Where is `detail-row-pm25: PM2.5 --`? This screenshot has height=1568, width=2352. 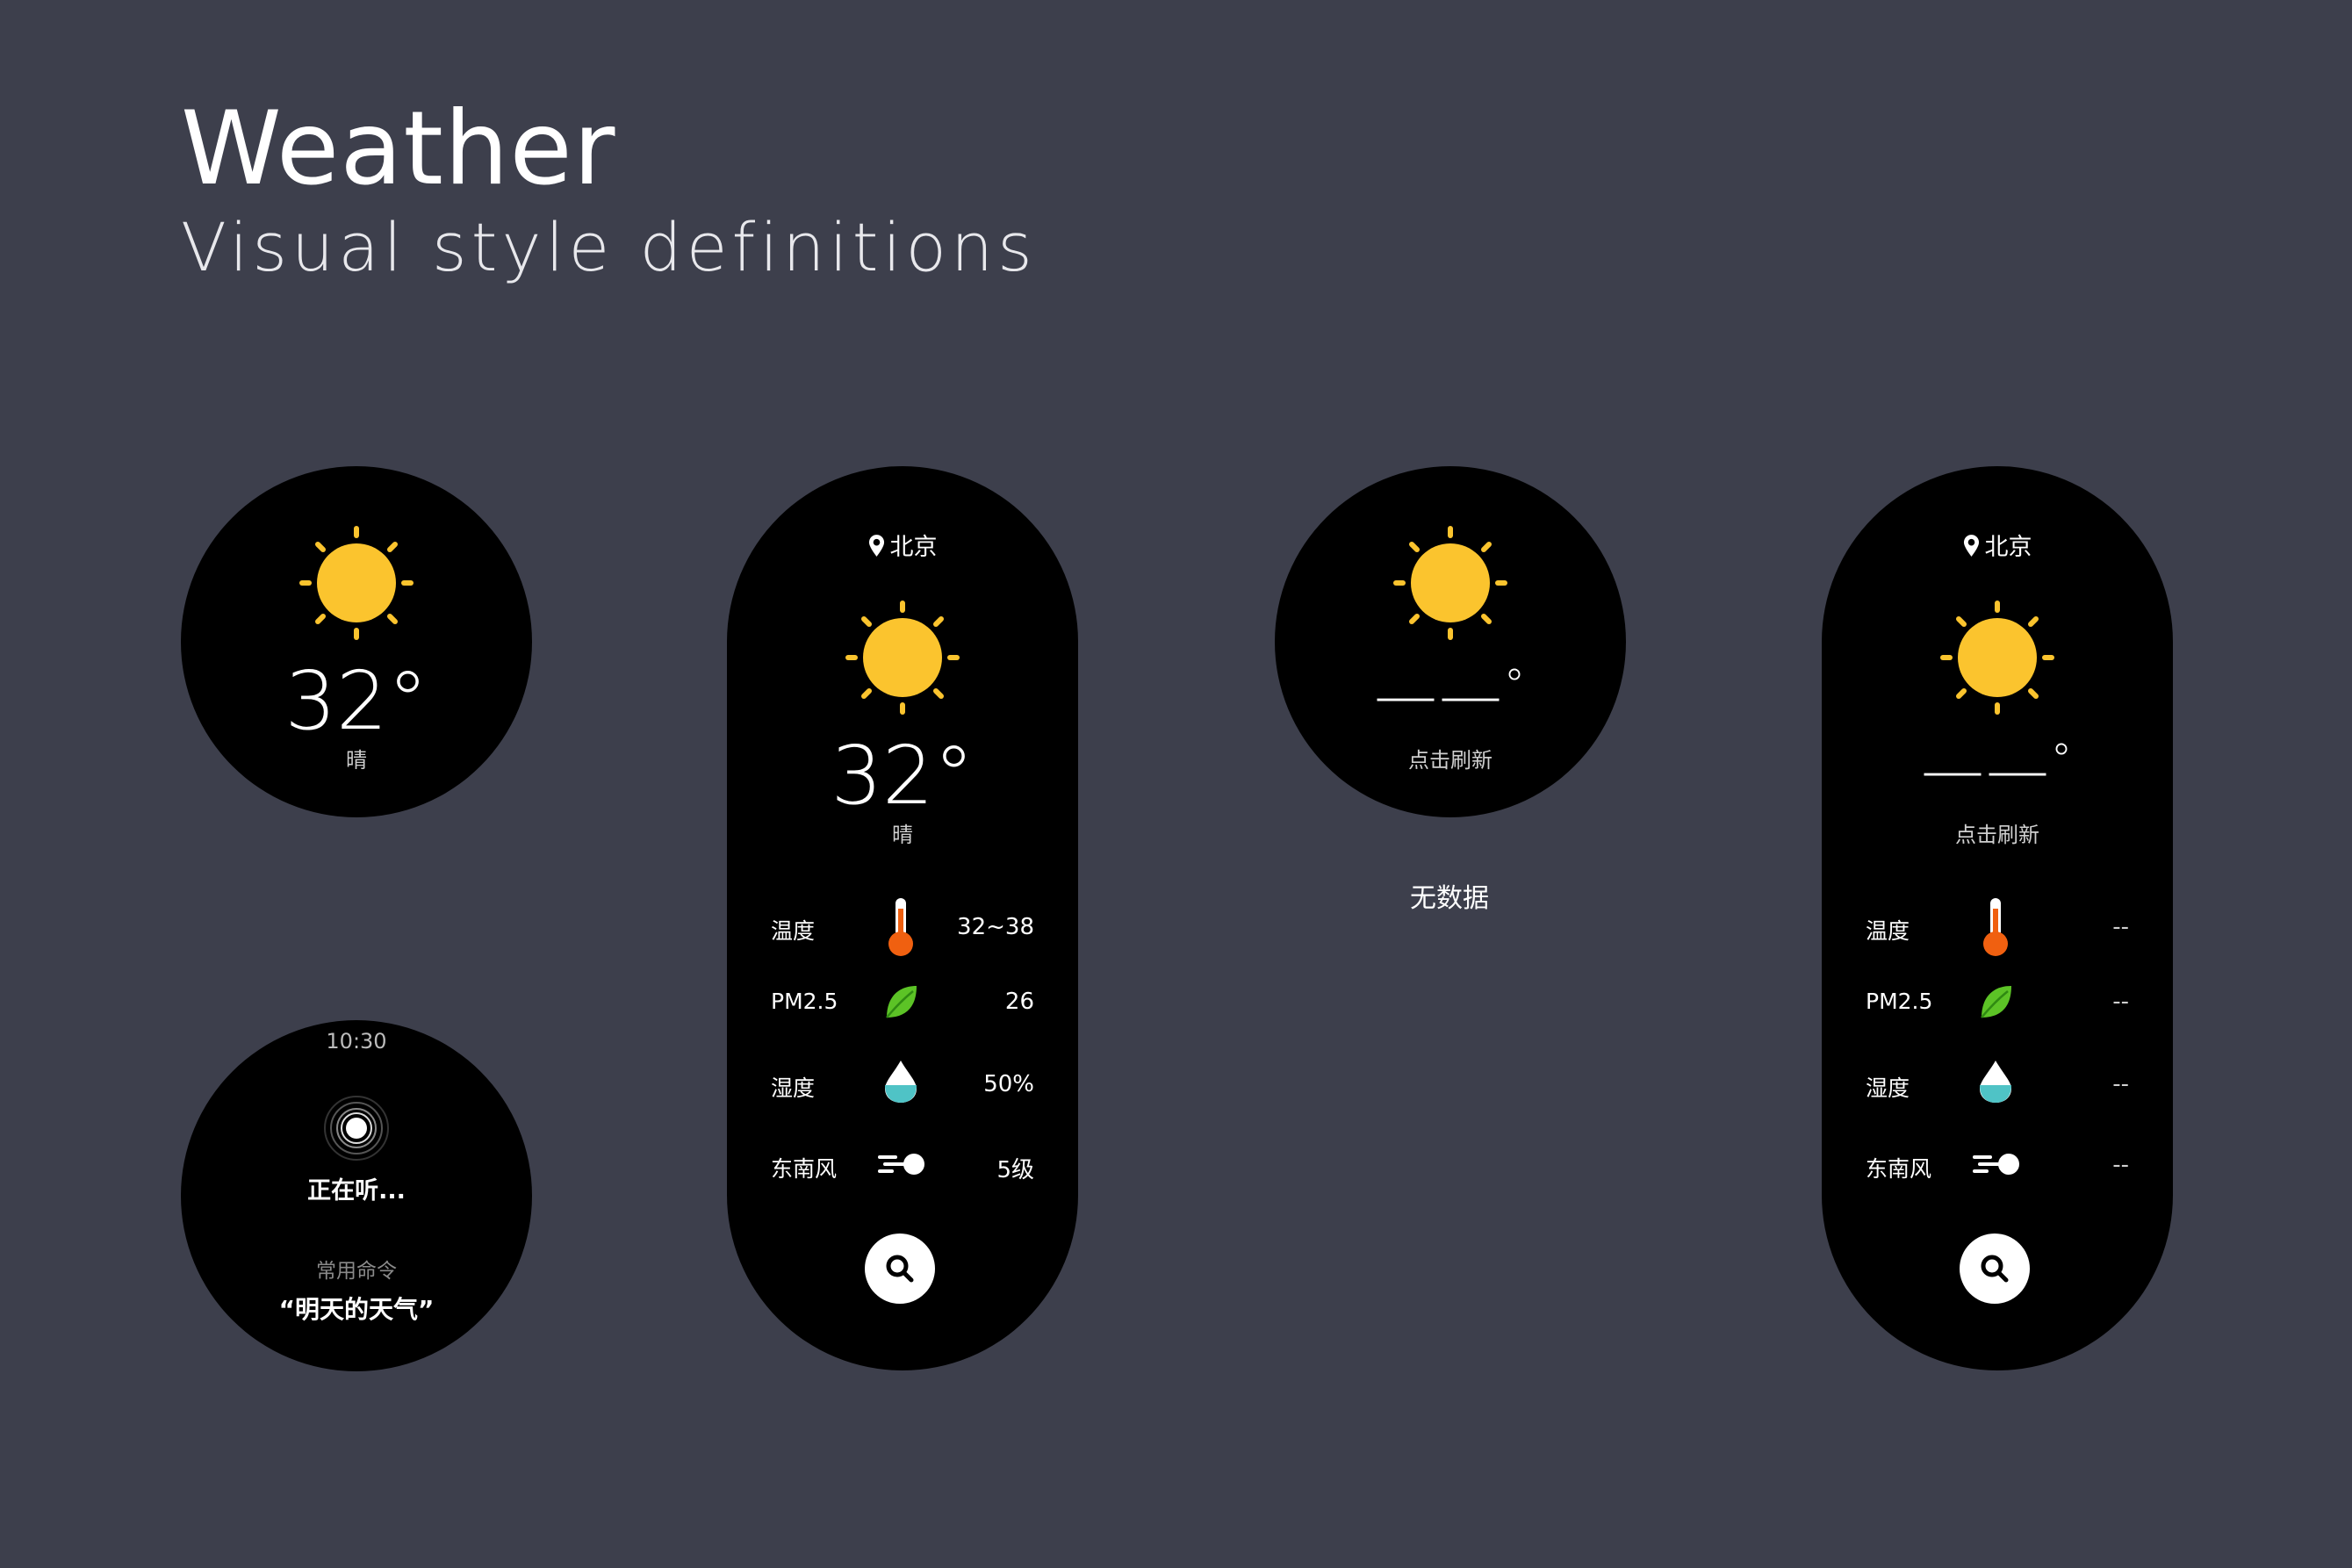
detail-row-pm25: PM2.5 -- is located at coordinates (1997, 1002).